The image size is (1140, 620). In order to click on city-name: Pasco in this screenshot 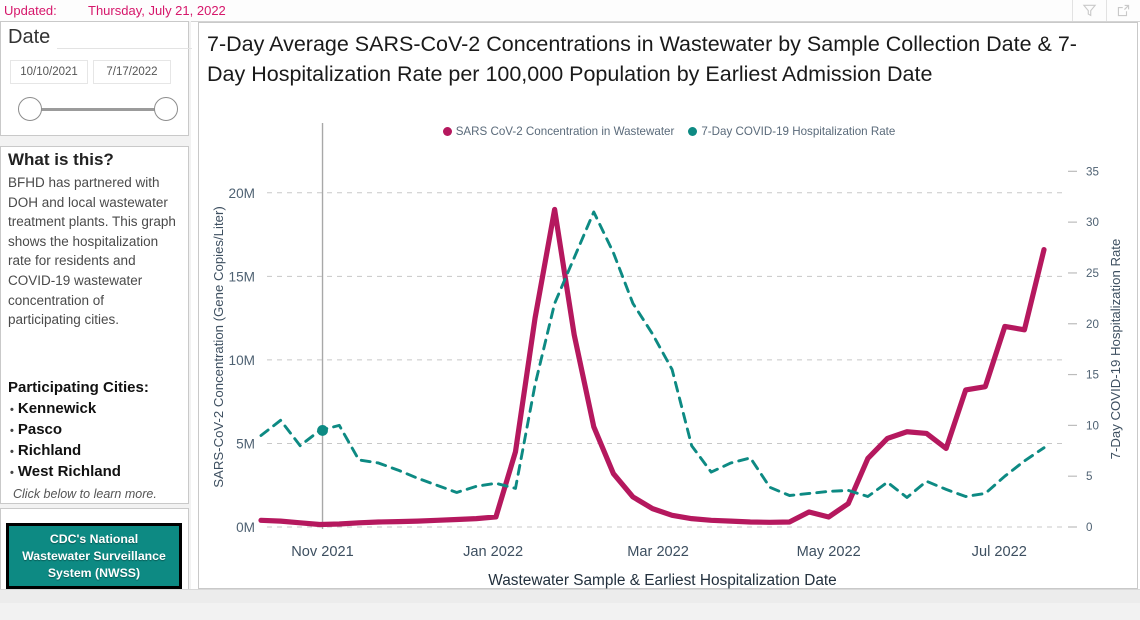, I will do `click(40, 429)`.